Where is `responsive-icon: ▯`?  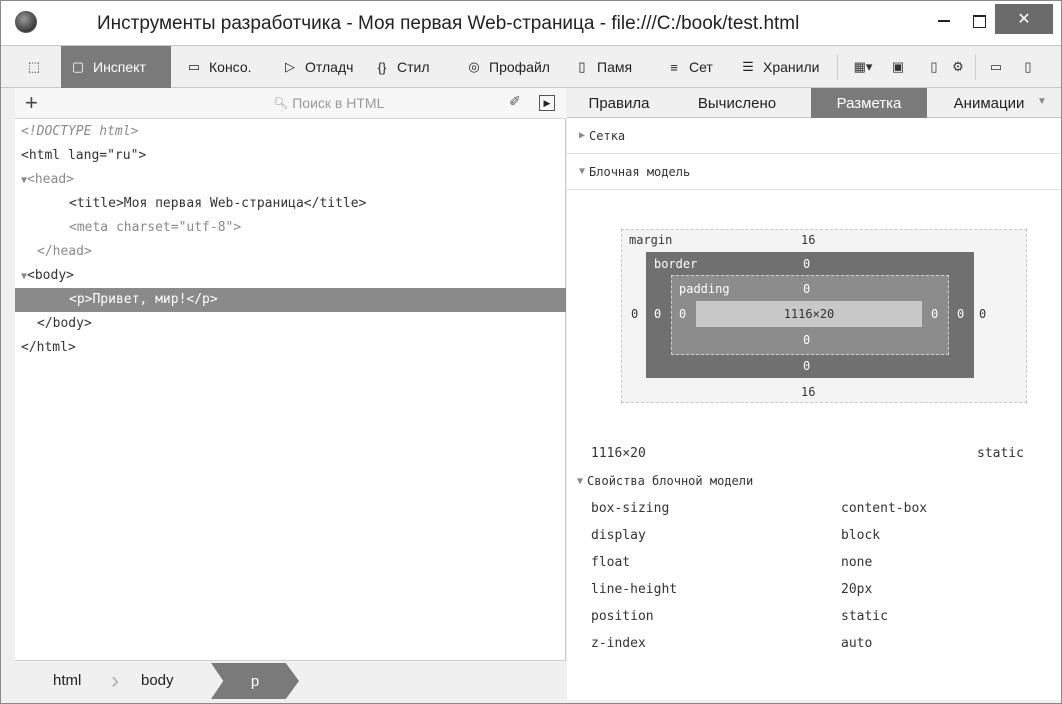
responsive-icon: ▯ is located at coordinates (934, 67).